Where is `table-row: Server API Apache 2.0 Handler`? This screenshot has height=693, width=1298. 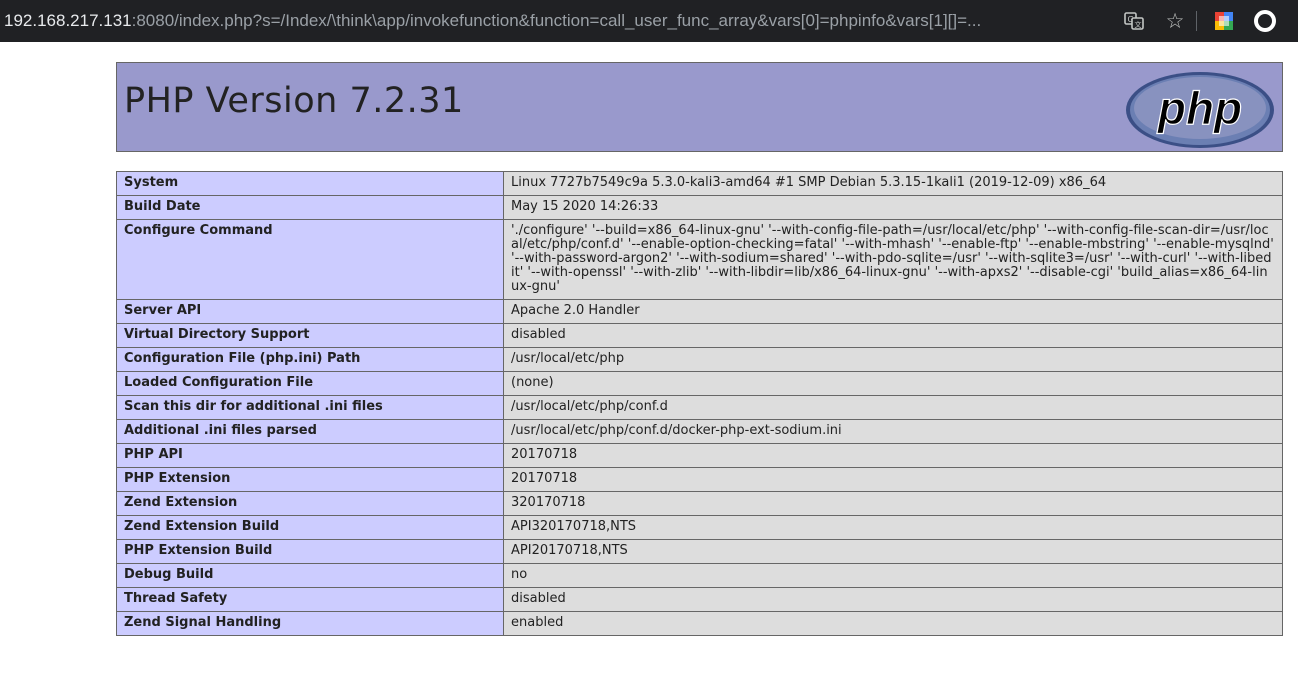
table-row: Server API Apache 2.0 Handler is located at coordinates (699, 311).